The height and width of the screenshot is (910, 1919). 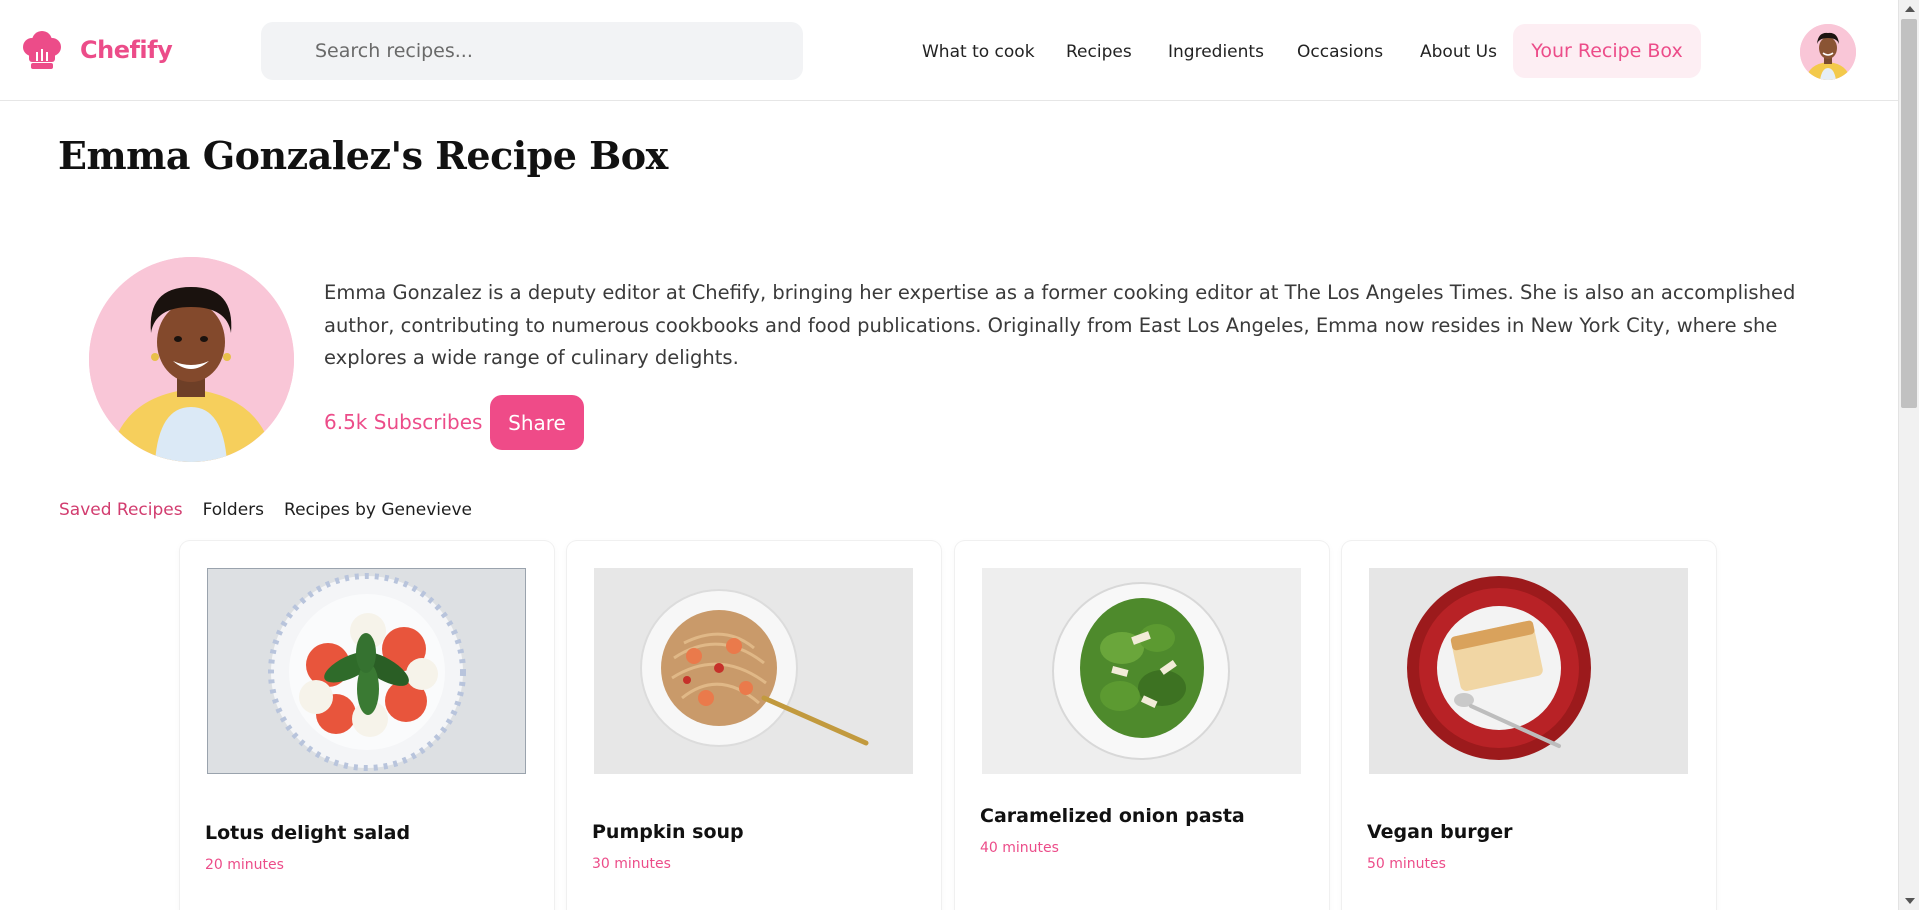 What do you see at coordinates (1216, 51) in the screenshot?
I see `nav-ingredients: Ingredients` at bounding box center [1216, 51].